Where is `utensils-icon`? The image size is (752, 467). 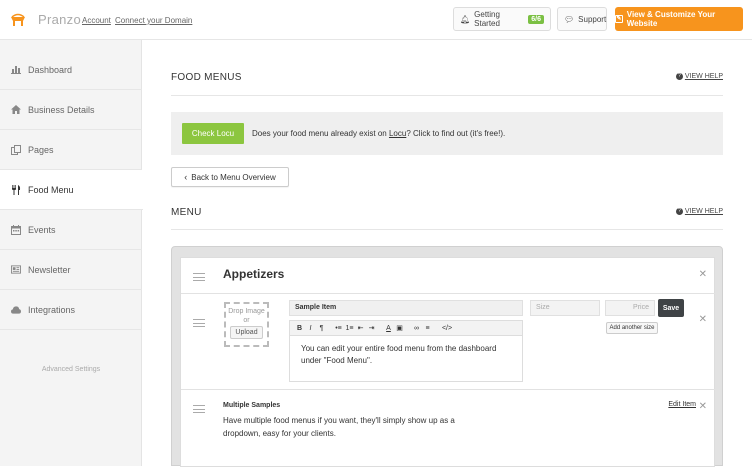
utensils-icon is located at coordinates (16, 189).